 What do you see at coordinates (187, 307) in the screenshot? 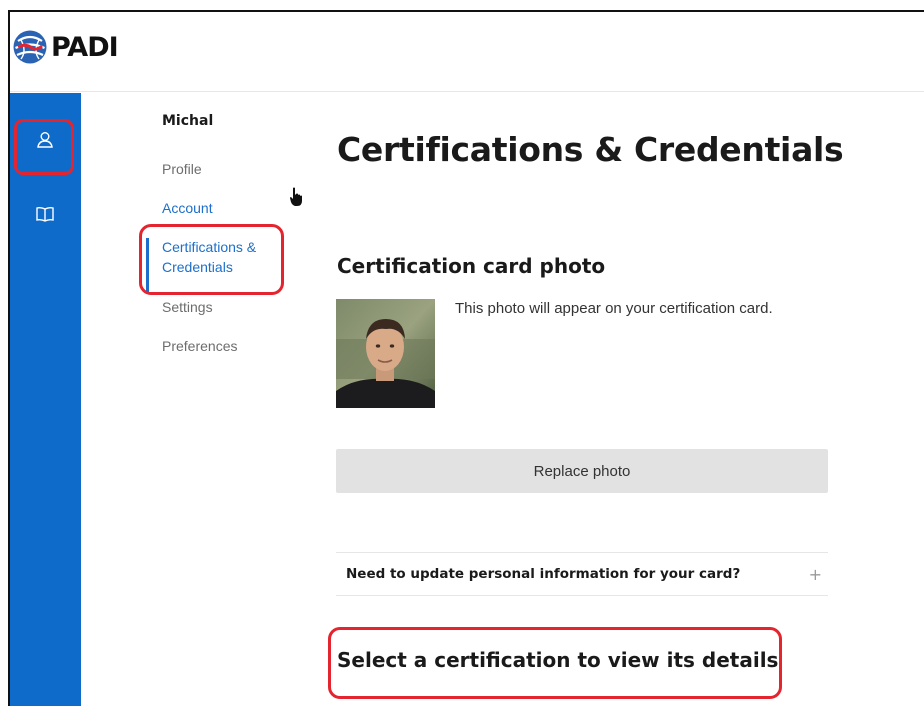
I see `subnav-item-settings: Settings` at bounding box center [187, 307].